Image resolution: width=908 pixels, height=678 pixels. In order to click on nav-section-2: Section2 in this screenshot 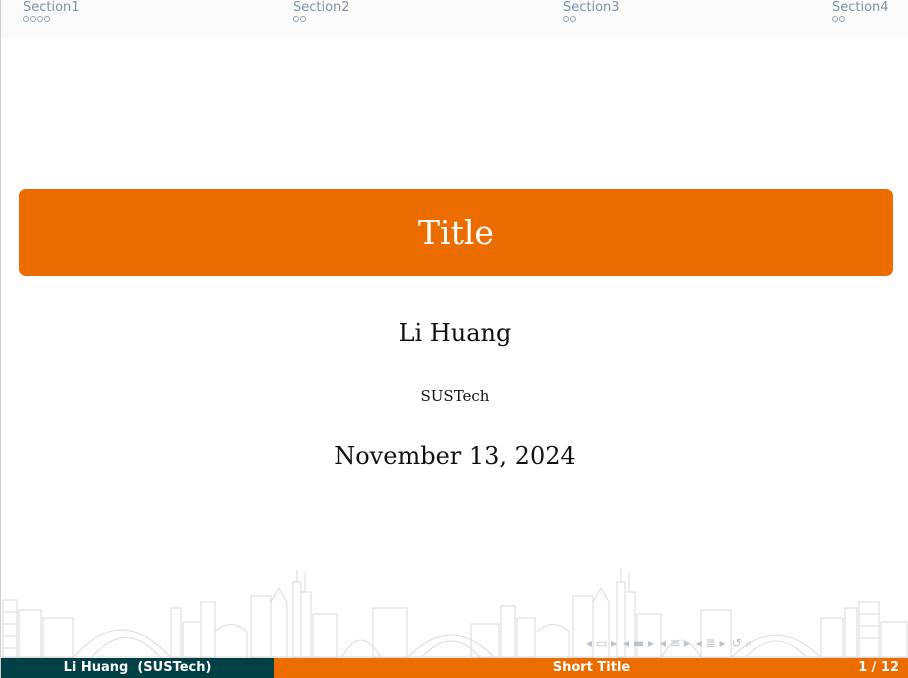, I will do `click(321, 12)`.